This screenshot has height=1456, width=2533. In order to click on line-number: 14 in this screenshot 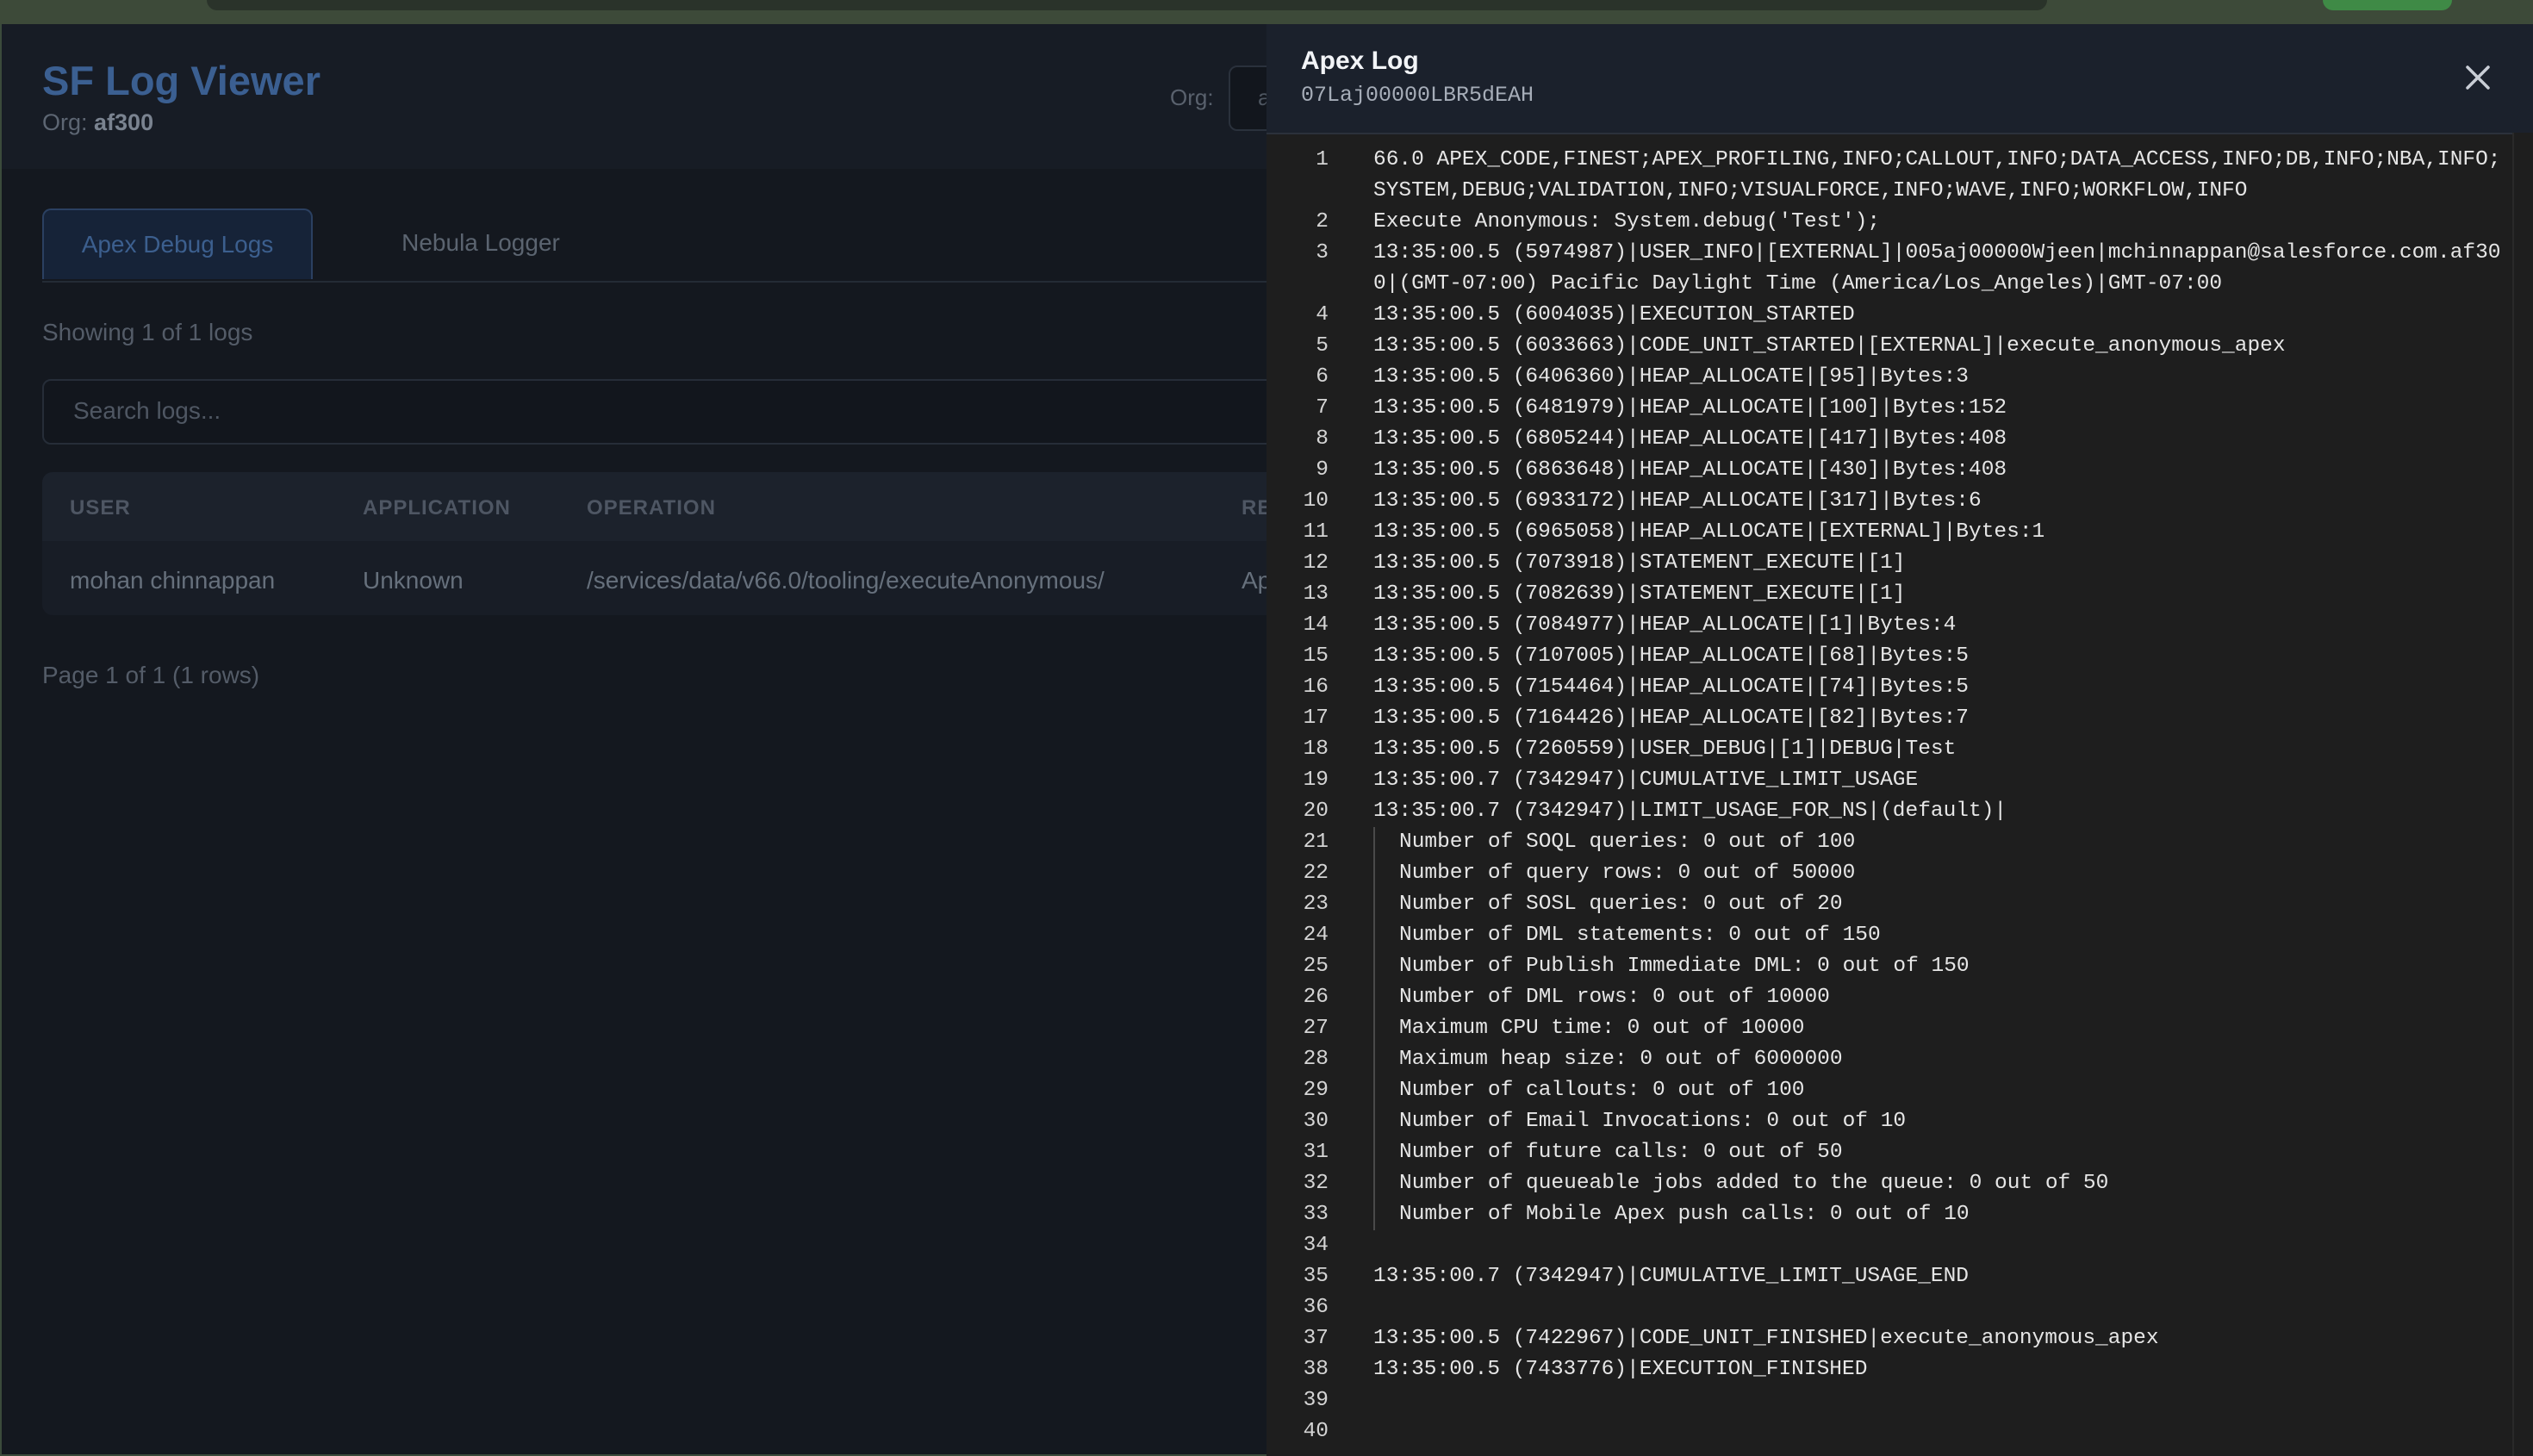, I will do `click(1316, 625)`.